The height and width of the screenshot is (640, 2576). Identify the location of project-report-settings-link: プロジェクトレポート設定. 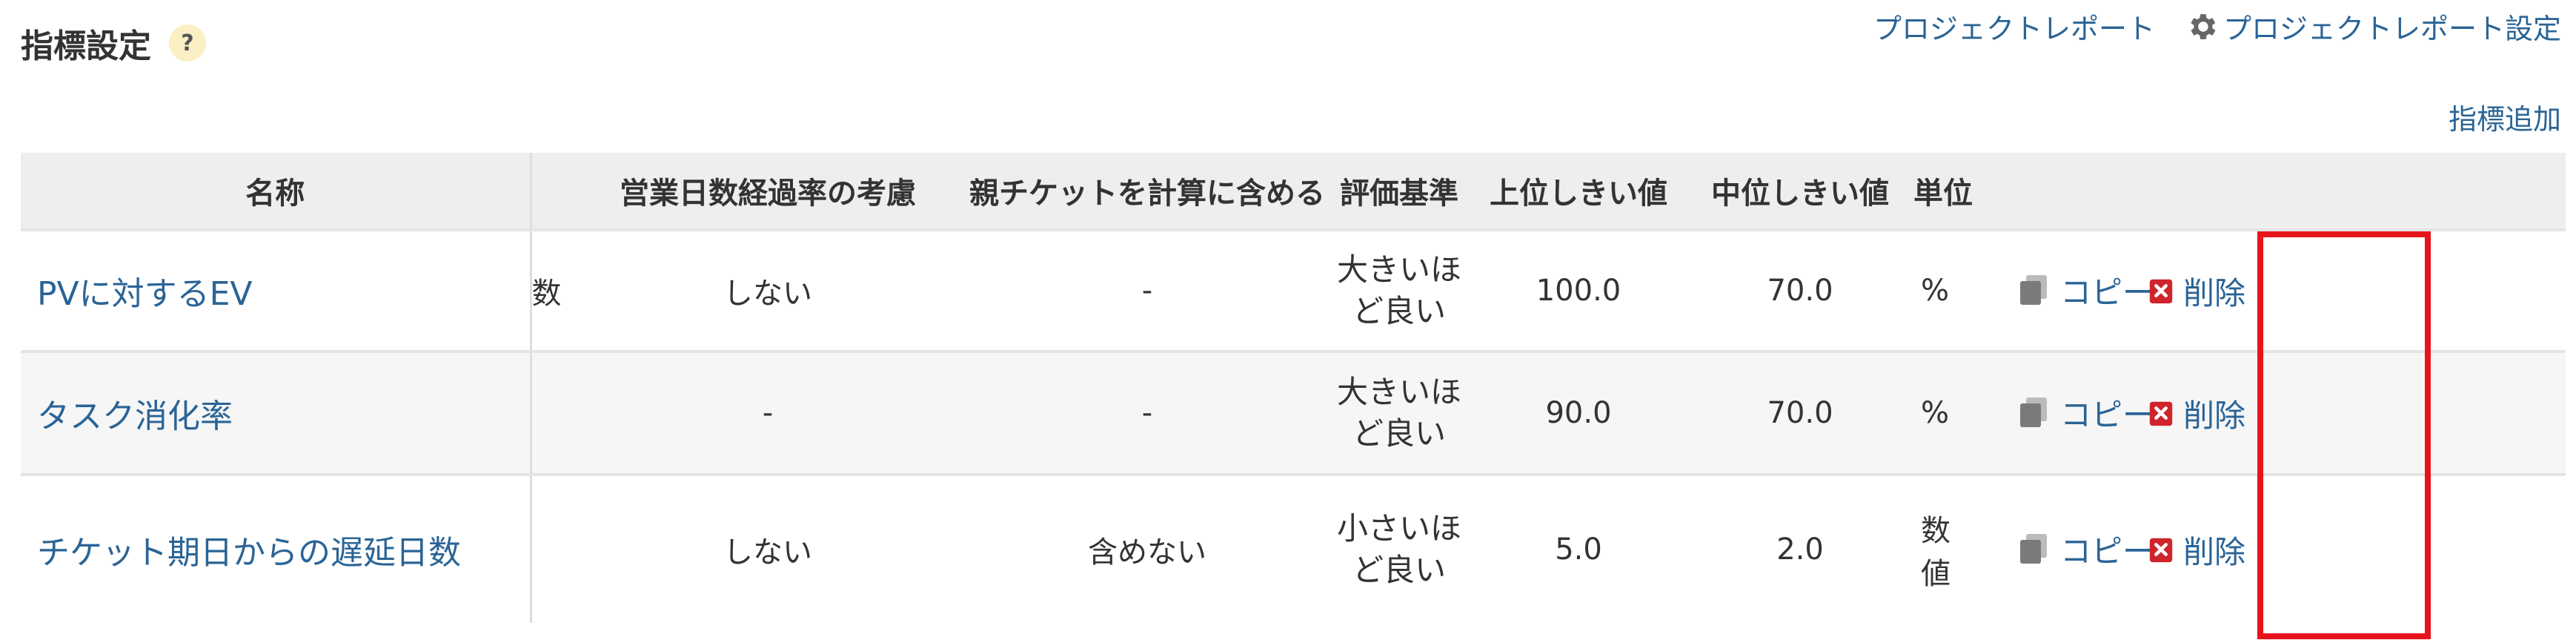
(2392, 26).